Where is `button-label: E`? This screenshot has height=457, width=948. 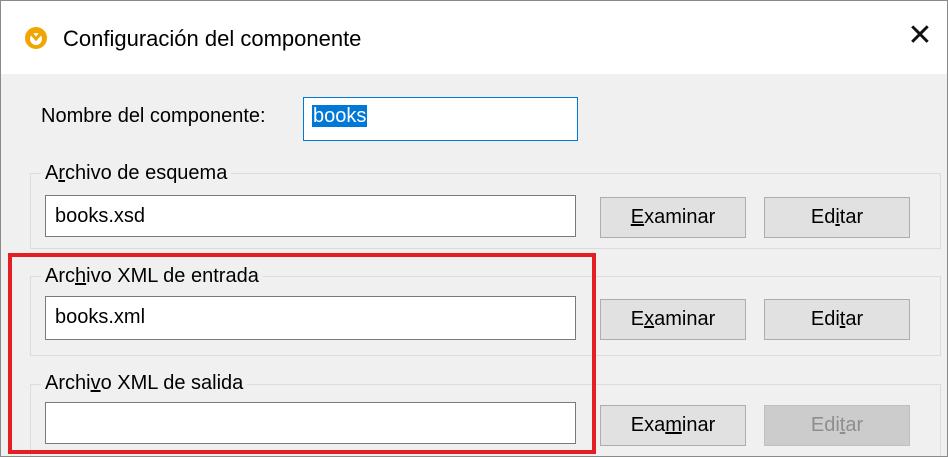
button-label: E is located at coordinates (637, 319).